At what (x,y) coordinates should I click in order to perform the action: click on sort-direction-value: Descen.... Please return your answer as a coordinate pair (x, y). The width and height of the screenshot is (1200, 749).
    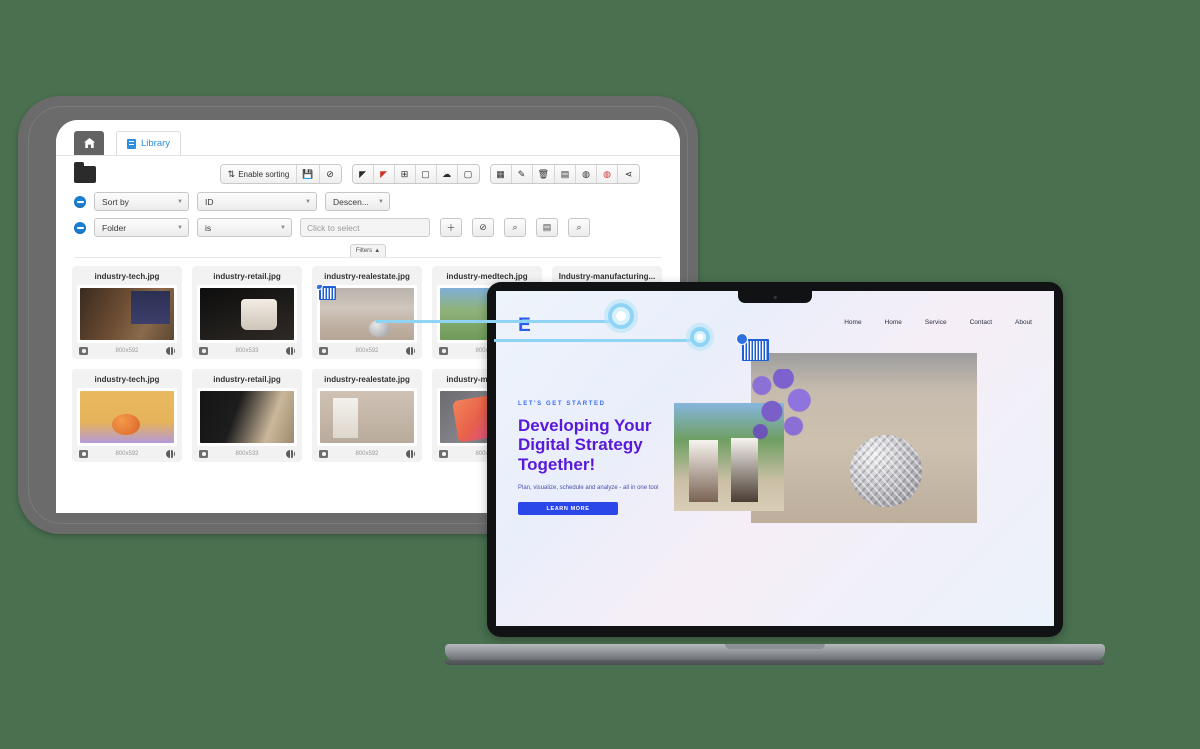
    Looking at the image, I should click on (351, 201).